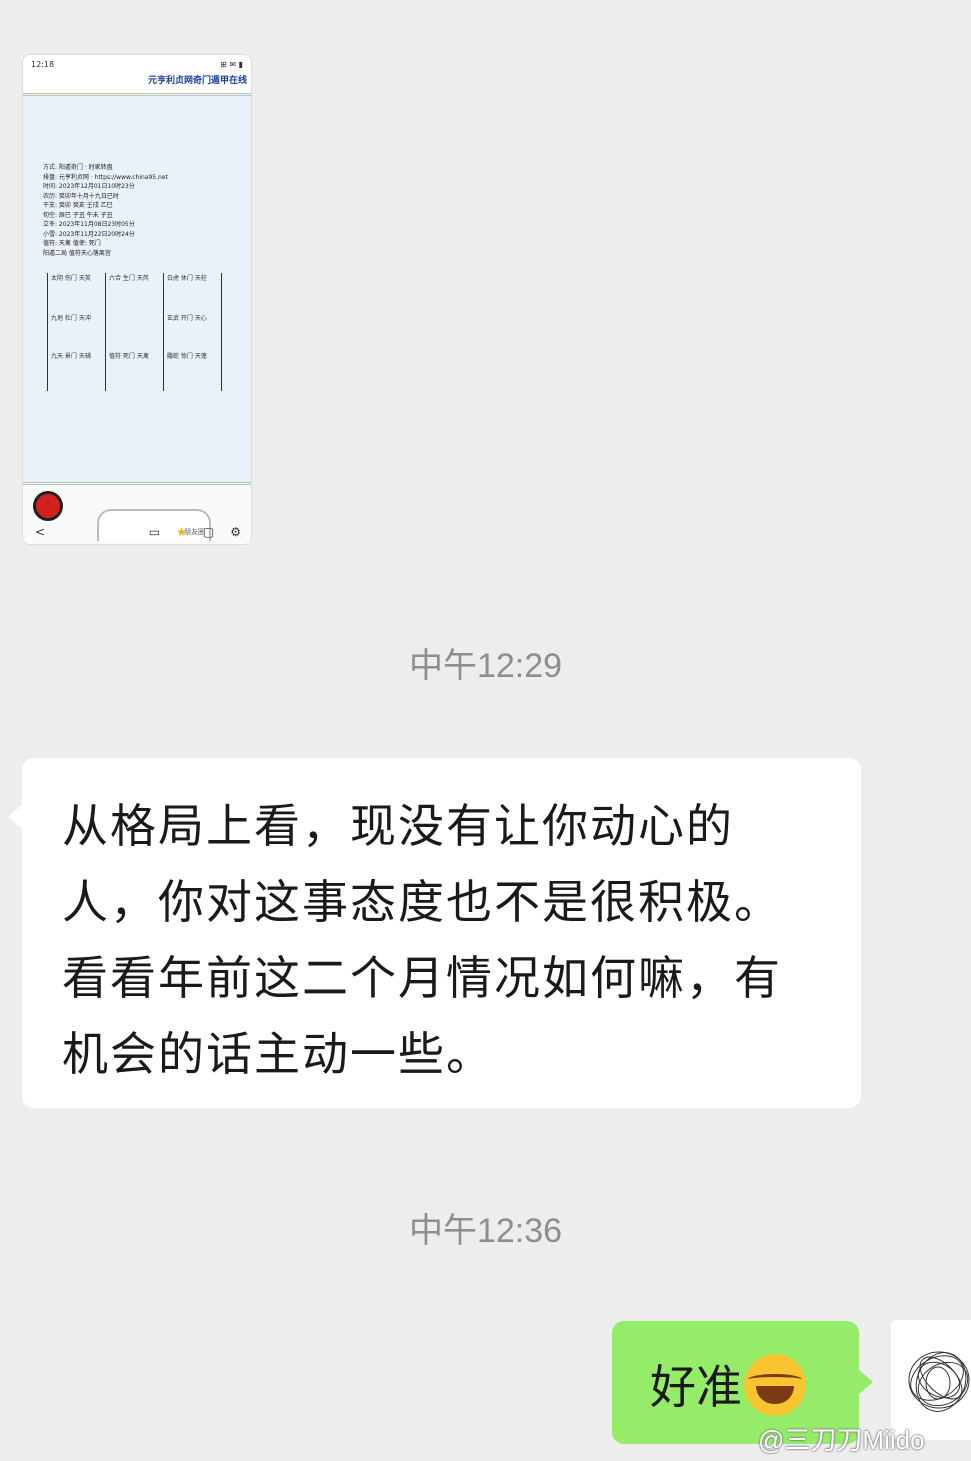 This screenshot has width=971, height=1461. Describe the element at coordinates (129, 278) in the screenshot. I see `grid-cell: 六合 生门 天芮` at that location.